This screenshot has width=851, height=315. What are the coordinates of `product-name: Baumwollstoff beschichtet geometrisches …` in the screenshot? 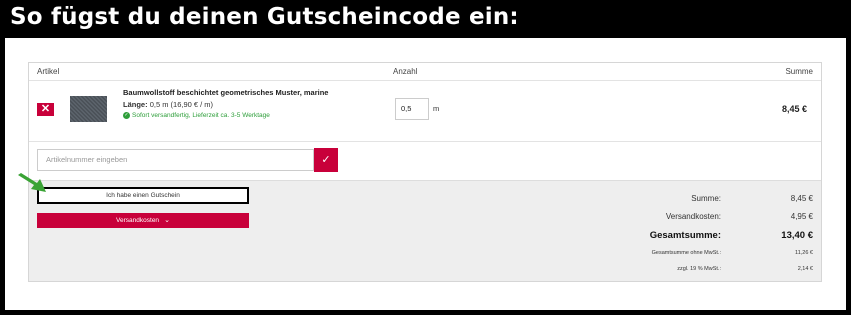 It's located at (225, 92).